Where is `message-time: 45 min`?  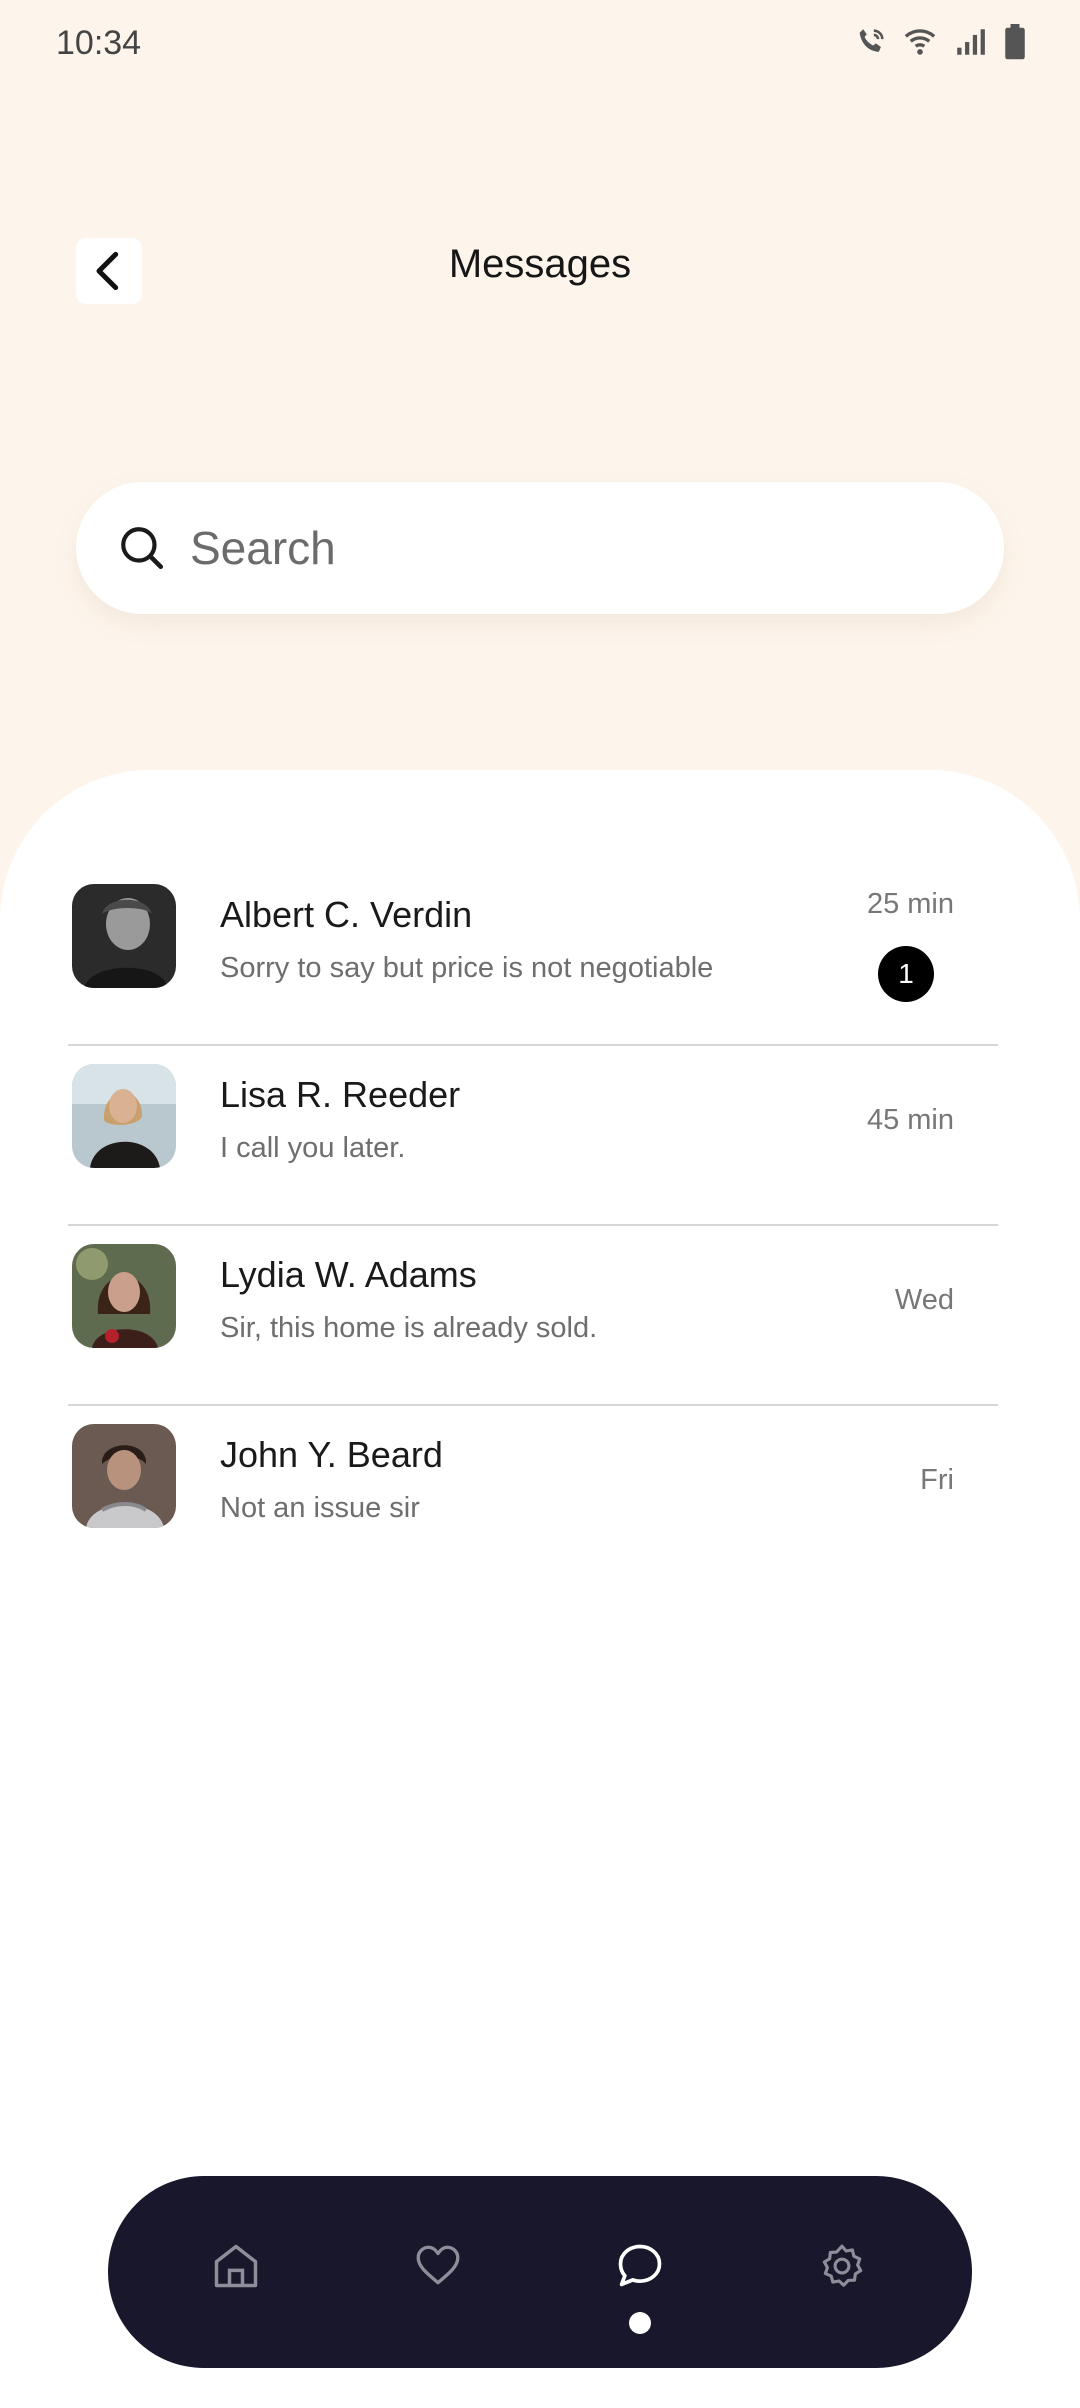 message-time: 45 min is located at coordinates (910, 1120).